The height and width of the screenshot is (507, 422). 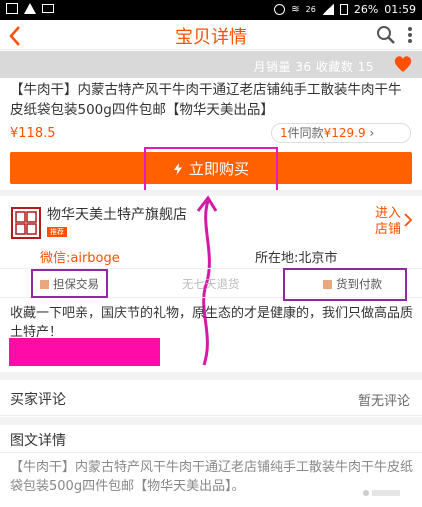 What do you see at coordinates (30, 8) in the screenshot?
I see `warning-icon` at bounding box center [30, 8].